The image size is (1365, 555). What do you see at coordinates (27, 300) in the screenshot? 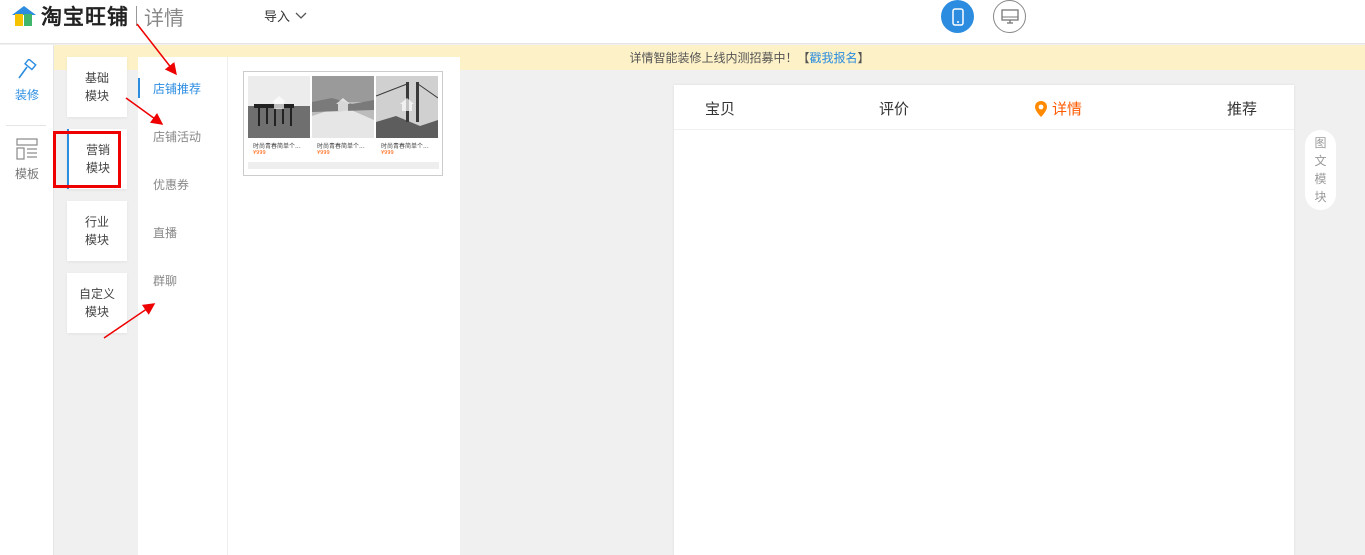
I see `left-rail: 装修 模板` at bounding box center [27, 300].